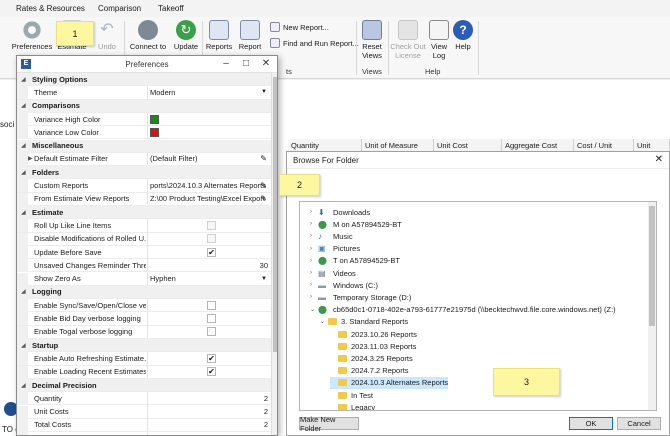 Image resolution: width=670 pixels, height=436 pixels. What do you see at coordinates (463, 35) in the screenshot?
I see `help-button: ? Help` at bounding box center [463, 35].